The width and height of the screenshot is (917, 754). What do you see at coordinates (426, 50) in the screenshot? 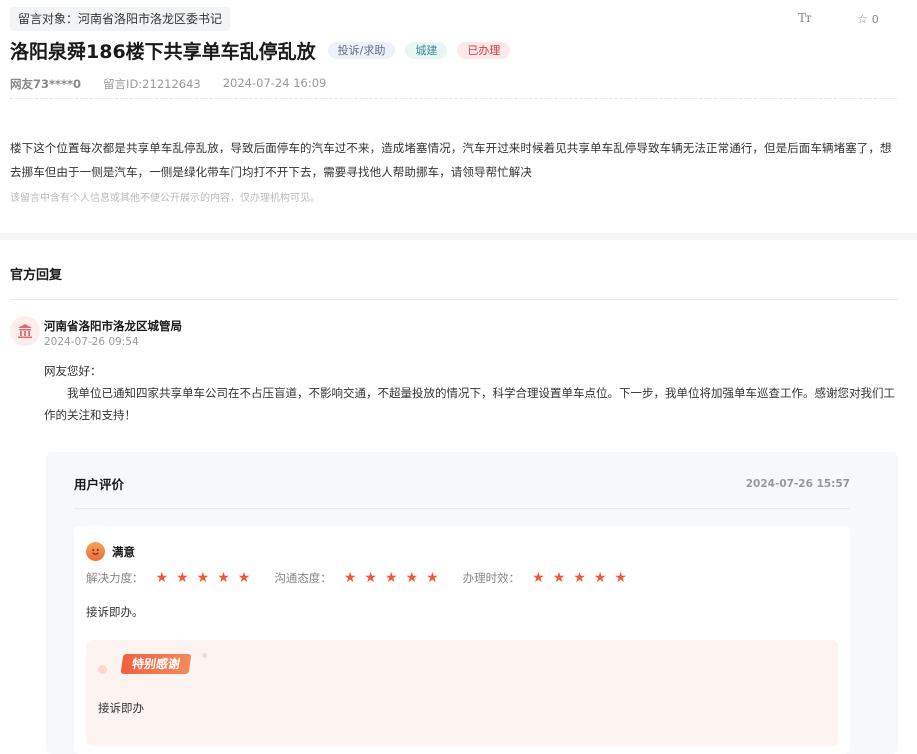
I see `tag-domain: 城建` at bounding box center [426, 50].